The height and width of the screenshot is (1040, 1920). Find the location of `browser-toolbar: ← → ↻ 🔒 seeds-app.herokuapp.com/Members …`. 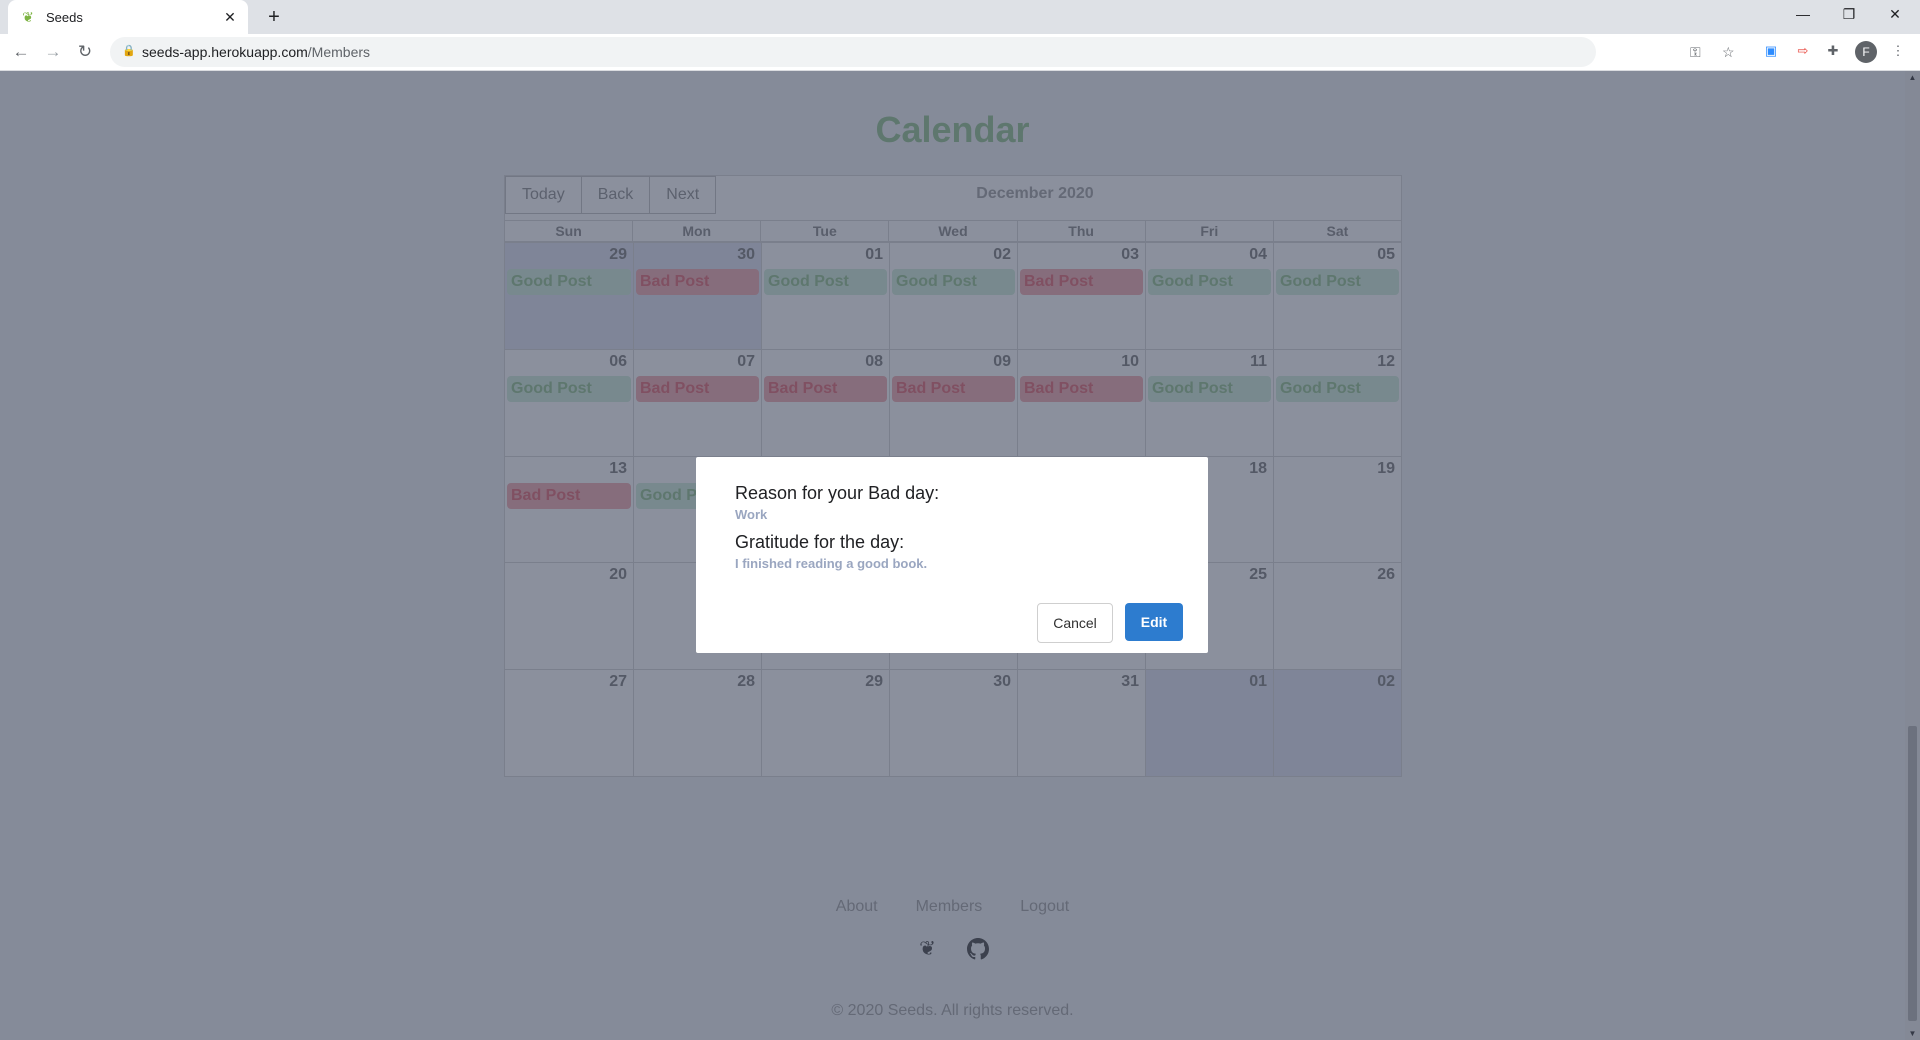

browser-toolbar: ← → ↻ 🔒 seeds-app.herokuapp.com/Members … is located at coordinates (960, 52).